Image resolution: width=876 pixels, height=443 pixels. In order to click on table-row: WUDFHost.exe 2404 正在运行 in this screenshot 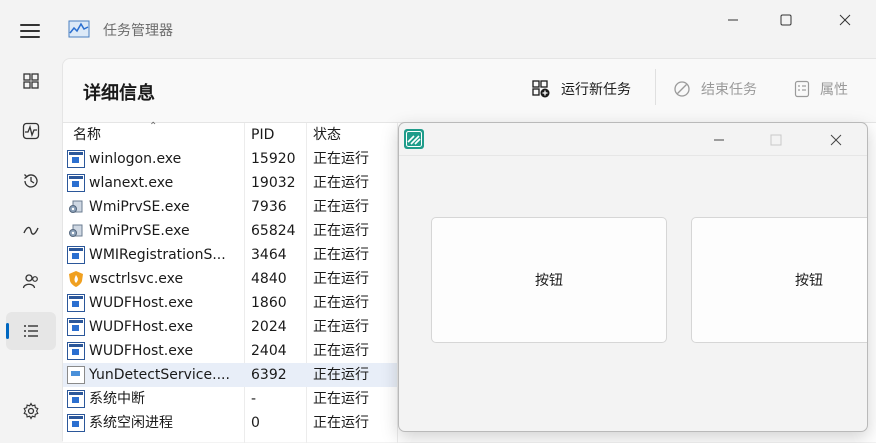, I will do `click(230, 351)`.